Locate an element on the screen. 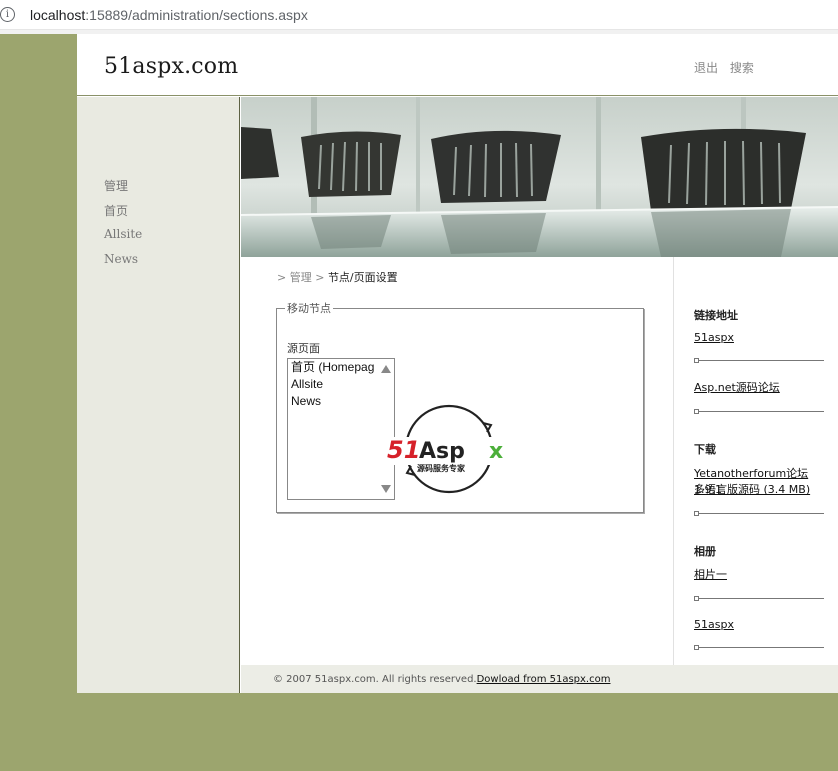 The width and height of the screenshot is (838, 771). top-links: 退出 搜索 is located at coordinates (728, 67).